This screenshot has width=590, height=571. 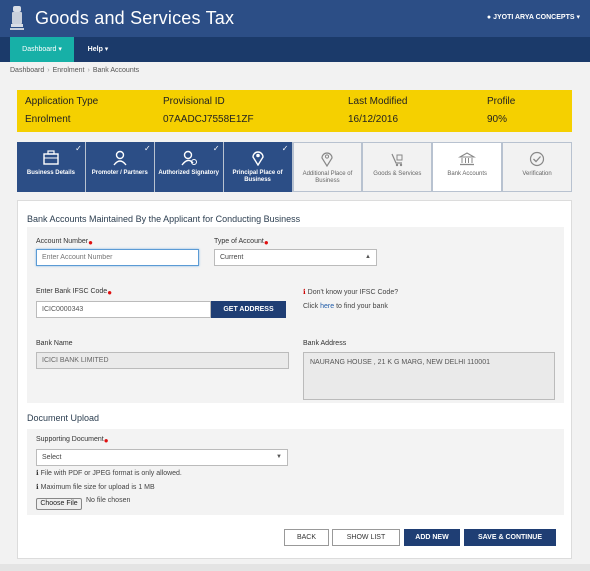 What do you see at coordinates (248, 309) in the screenshot?
I see `get-address-button: GET ADDRESS` at bounding box center [248, 309].